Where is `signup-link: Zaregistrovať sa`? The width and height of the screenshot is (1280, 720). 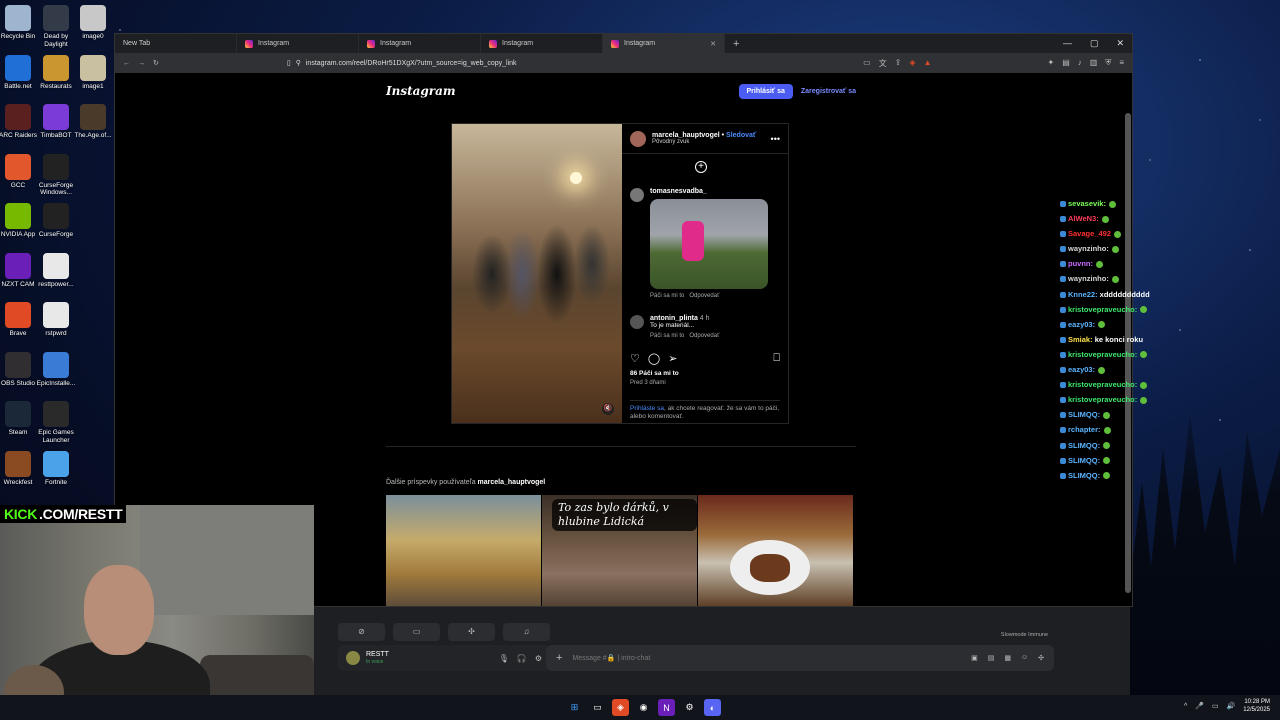
signup-link: Zaregistrovať sa is located at coordinates (828, 91).